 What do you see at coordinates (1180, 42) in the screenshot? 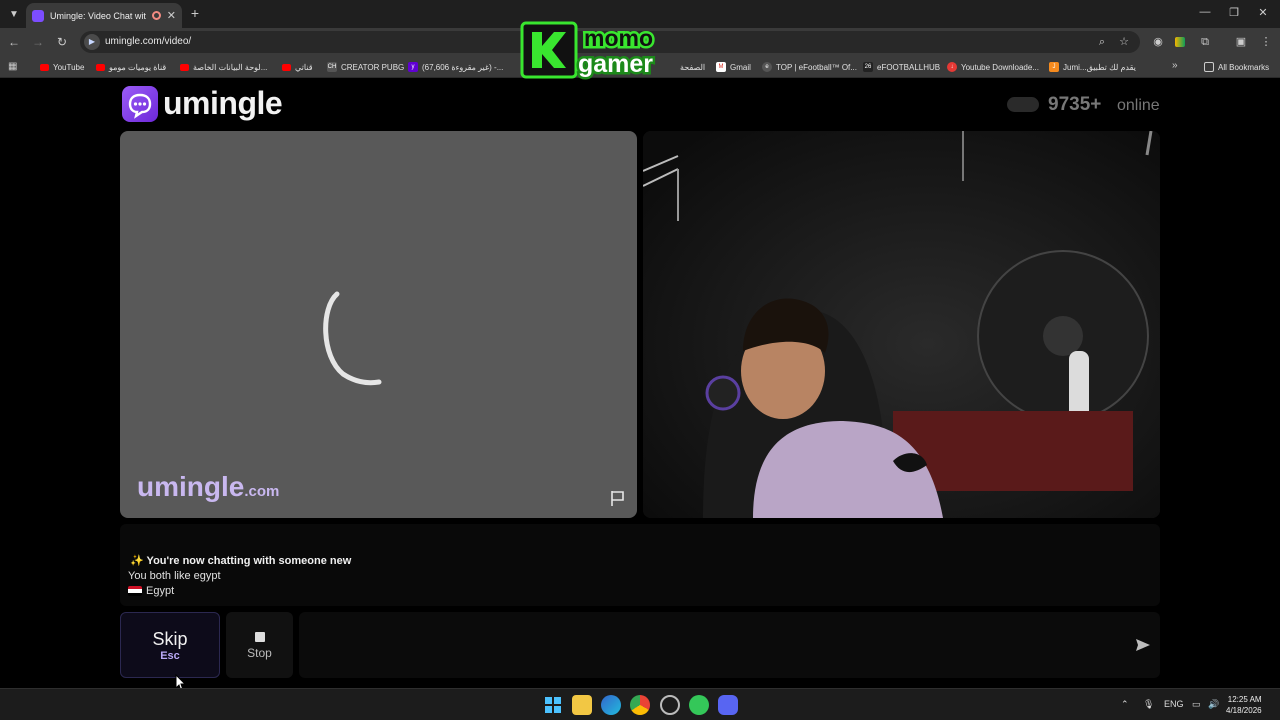
I see `extension-color-icon` at bounding box center [1180, 42].